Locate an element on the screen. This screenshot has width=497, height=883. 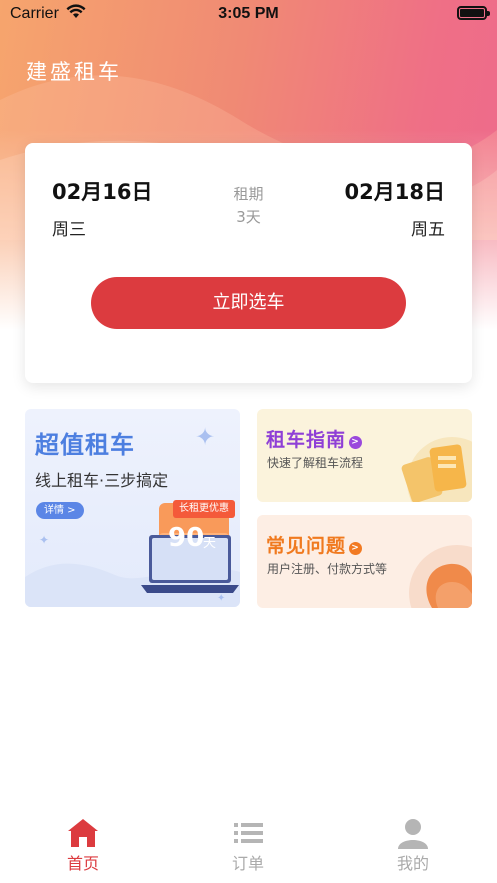
select-car-button: 立即选车 is located at coordinates (248, 303).